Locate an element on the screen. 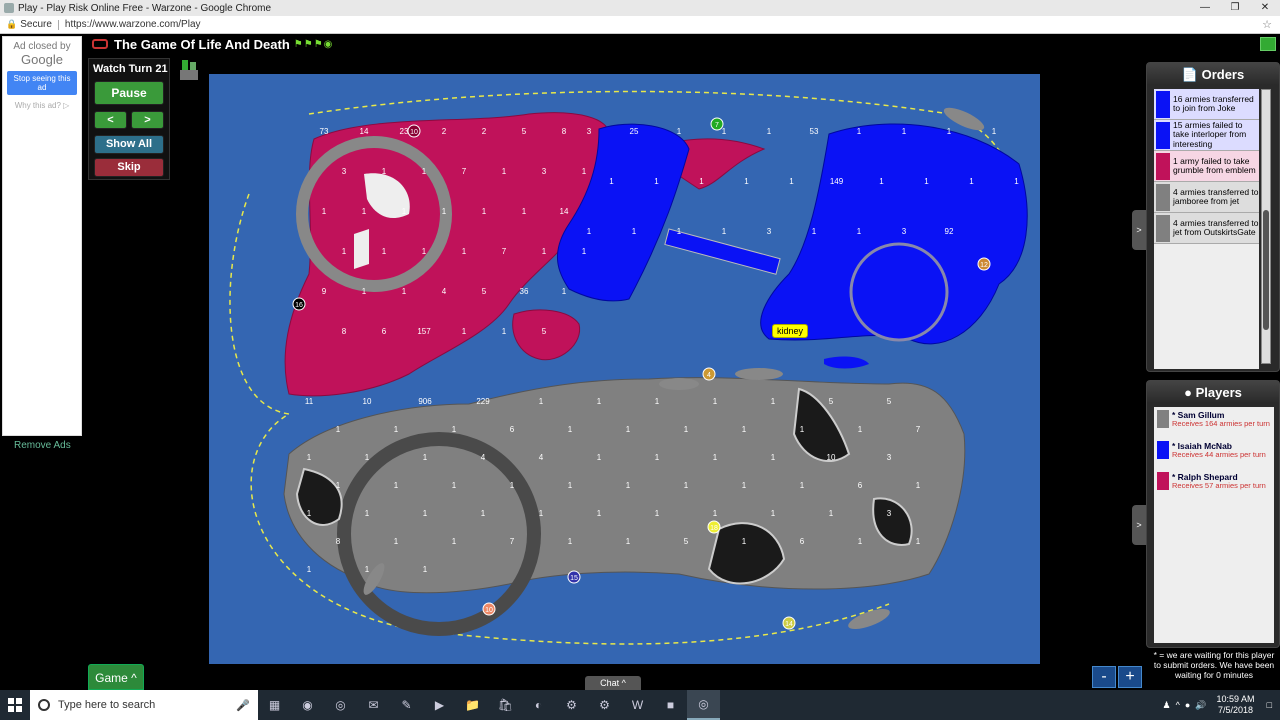 This screenshot has height=720, width=1280. mail-icon: ✉ is located at coordinates (373, 705).